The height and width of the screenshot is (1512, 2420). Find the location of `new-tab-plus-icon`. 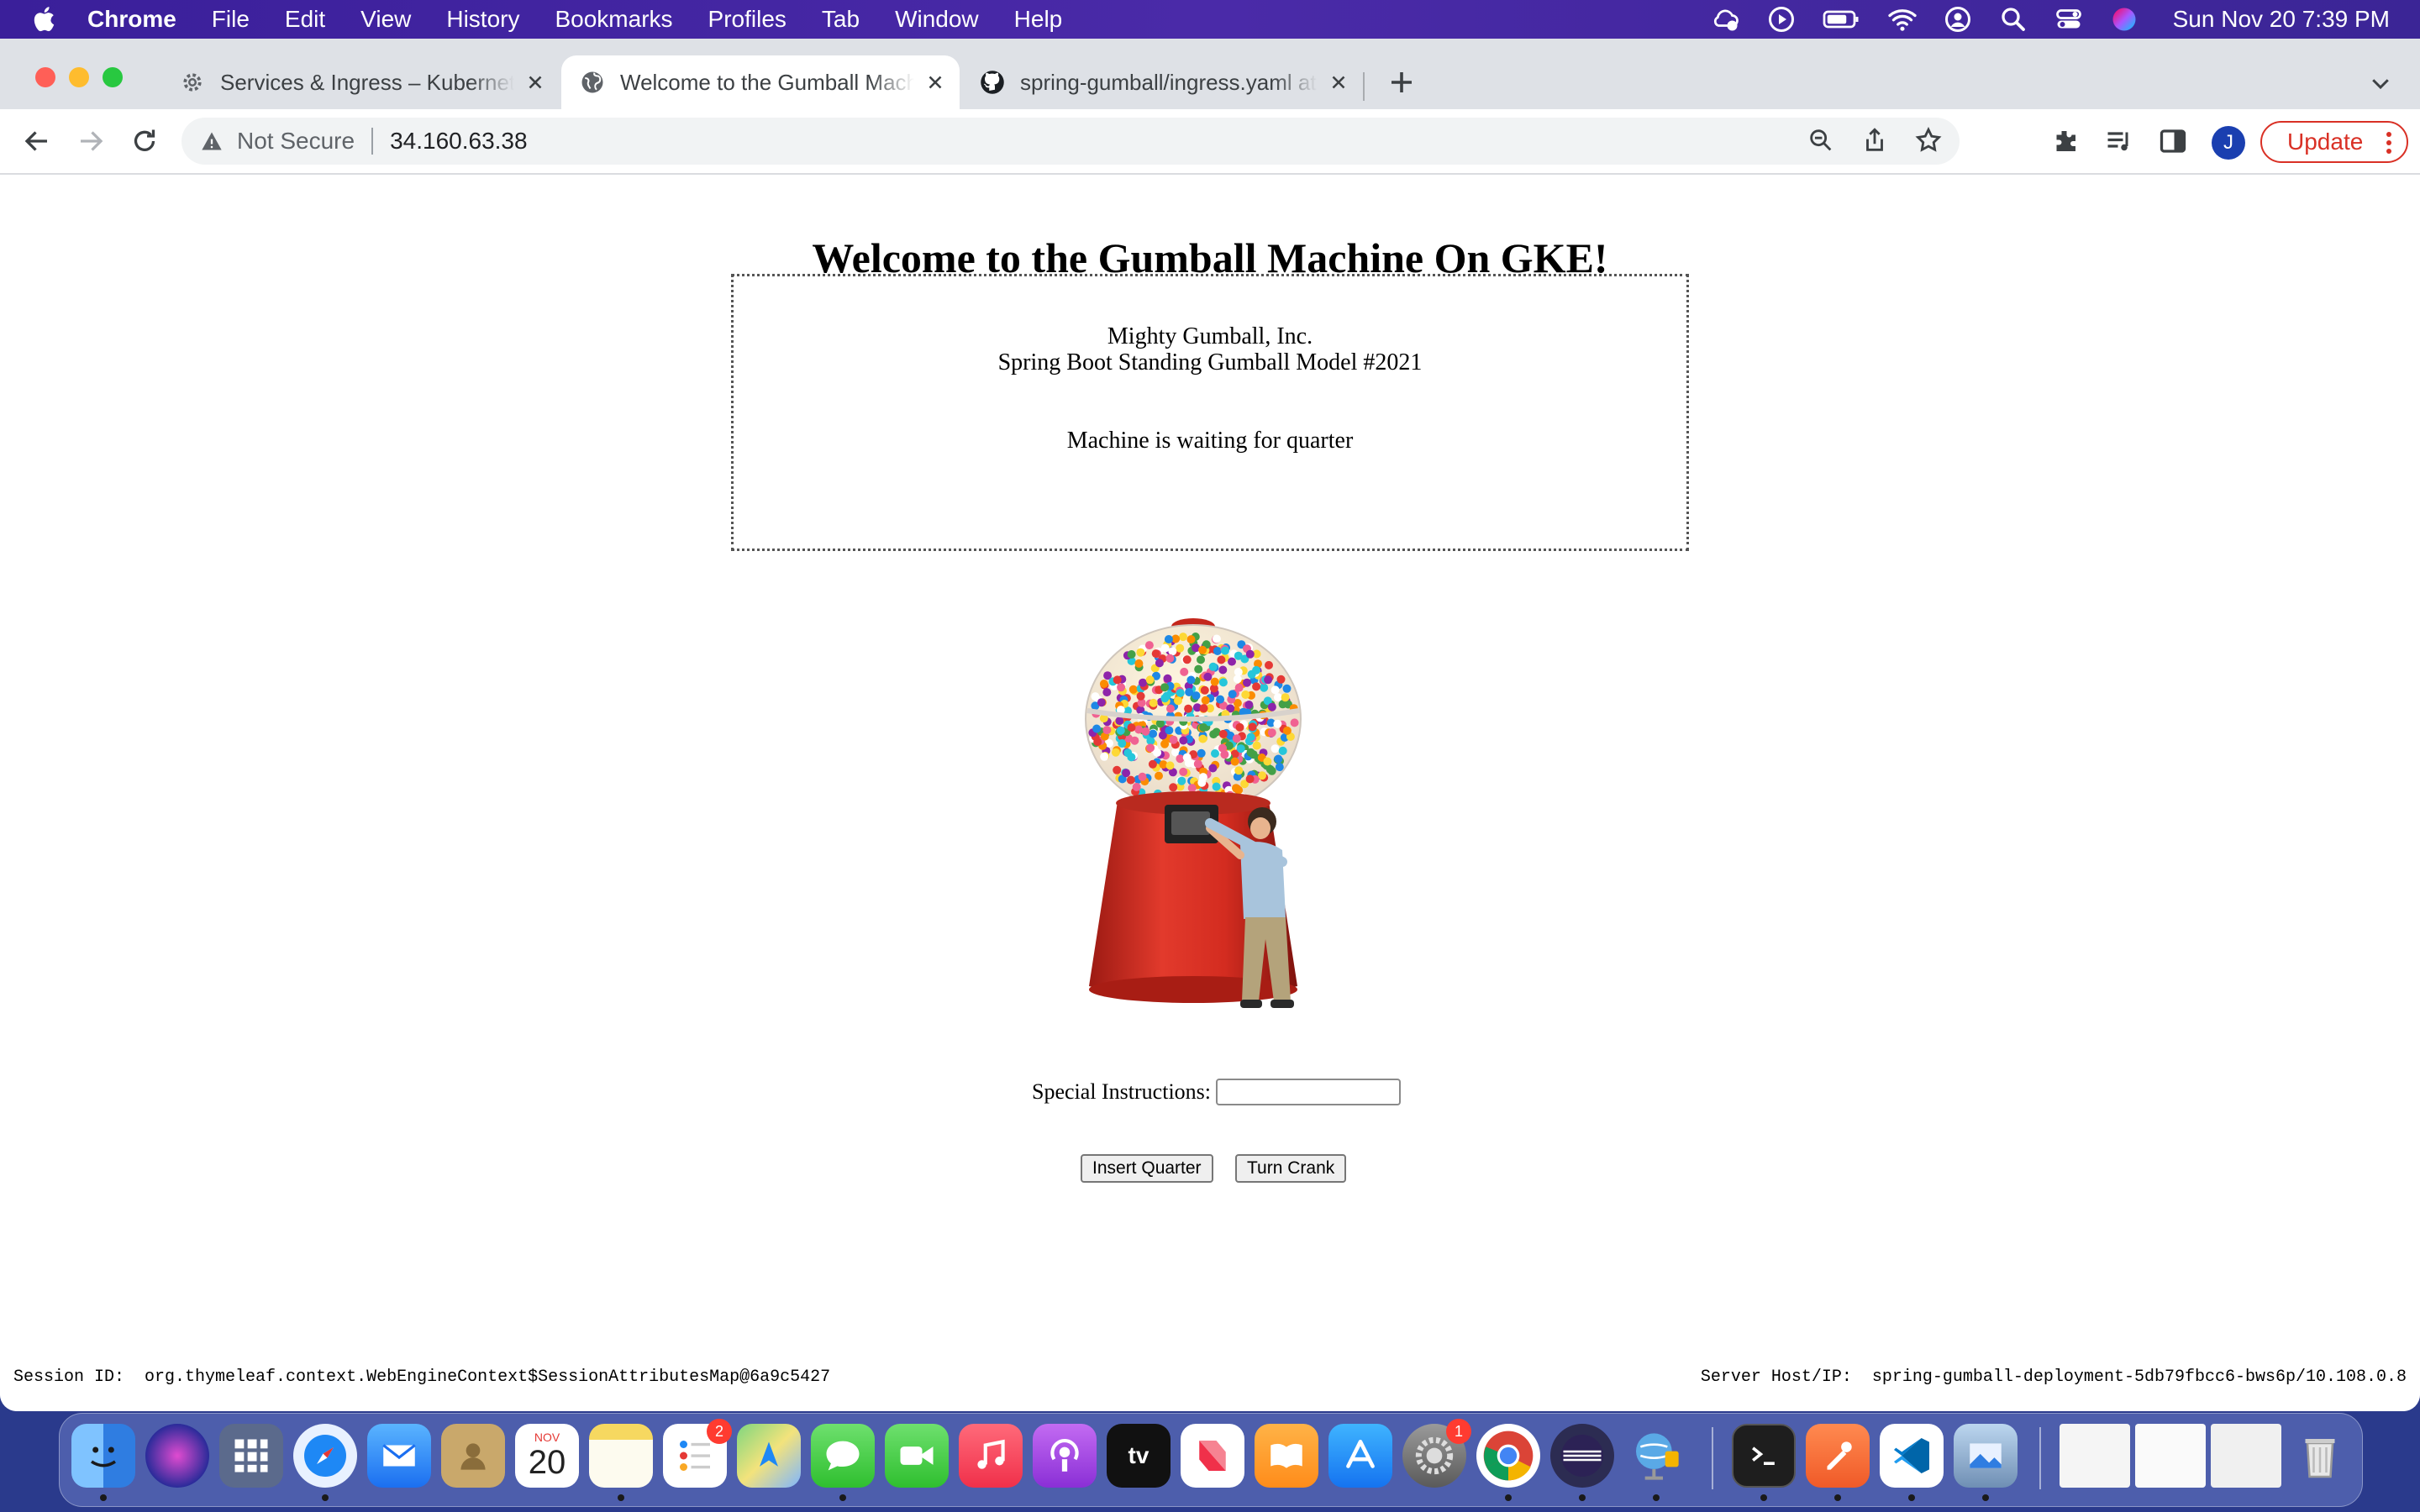

new-tab-plus-icon is located at coordinates (1402, 82).